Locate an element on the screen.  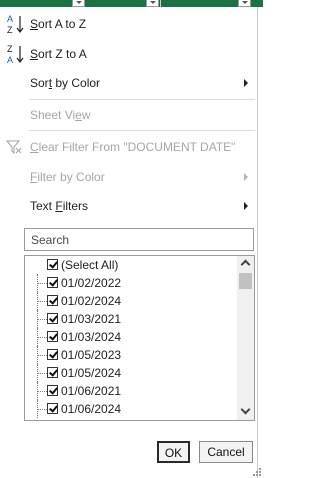
list-item: 01/05/2023 is located at coordinates (130, 355).